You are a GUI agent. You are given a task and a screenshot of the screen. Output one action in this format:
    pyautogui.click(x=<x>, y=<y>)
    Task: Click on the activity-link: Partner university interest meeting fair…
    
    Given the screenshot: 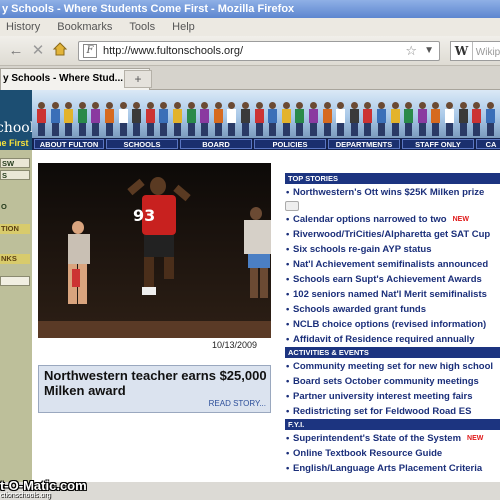 What is the action you would take?
    pyautogui.click(x=392, y=396)
    